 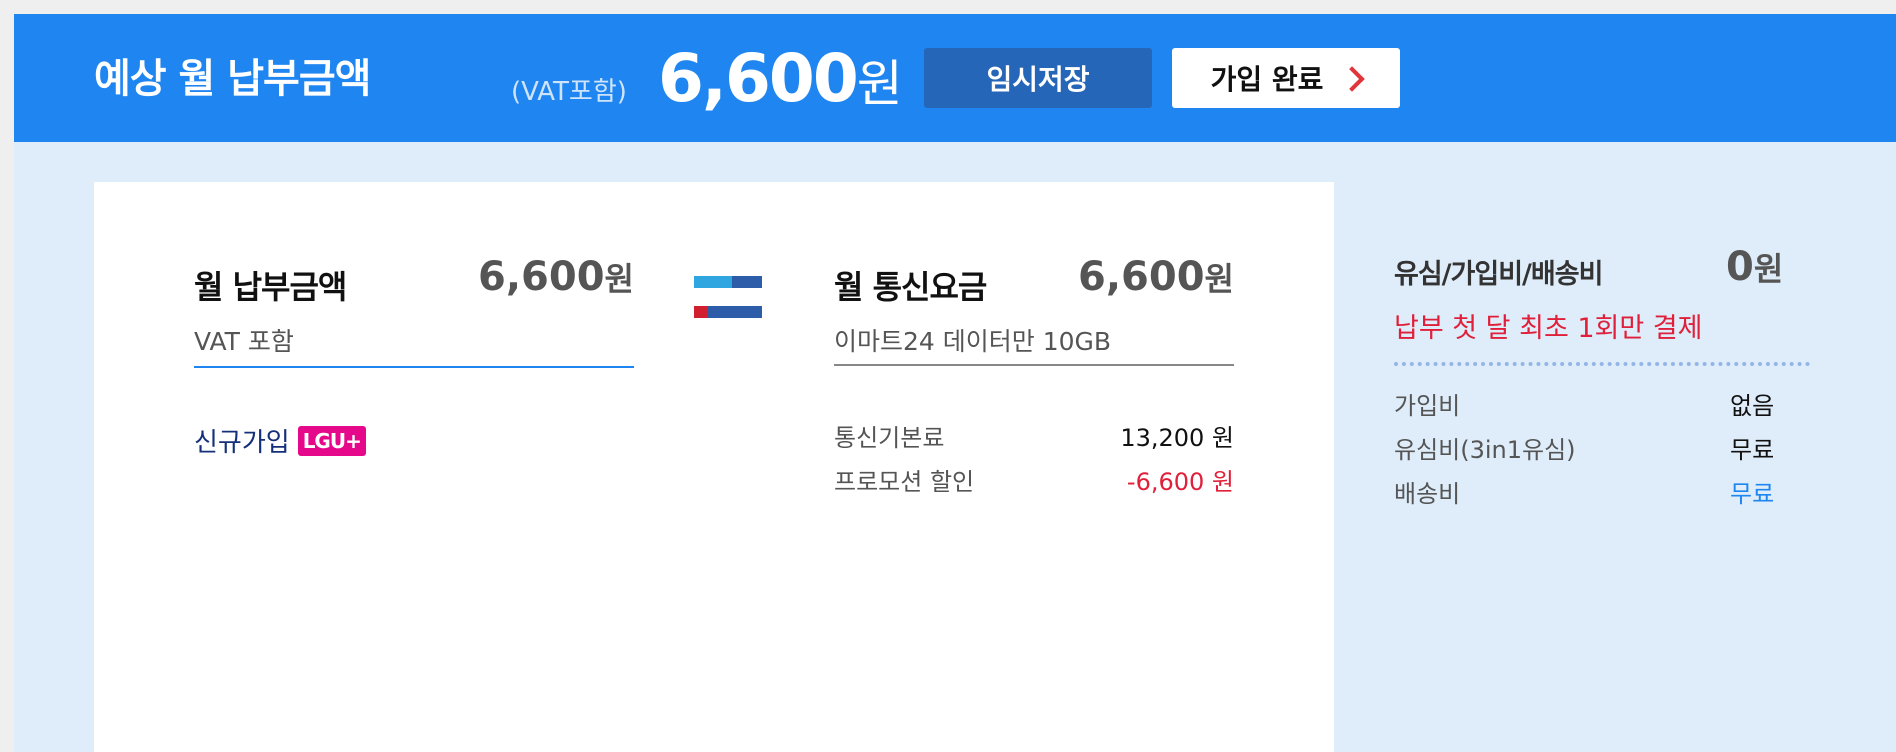 What do you see at coordinates (1752, 450) in the screenshot?
I see `usim-fee-value: 무료` at bounding box center [1752, 450].